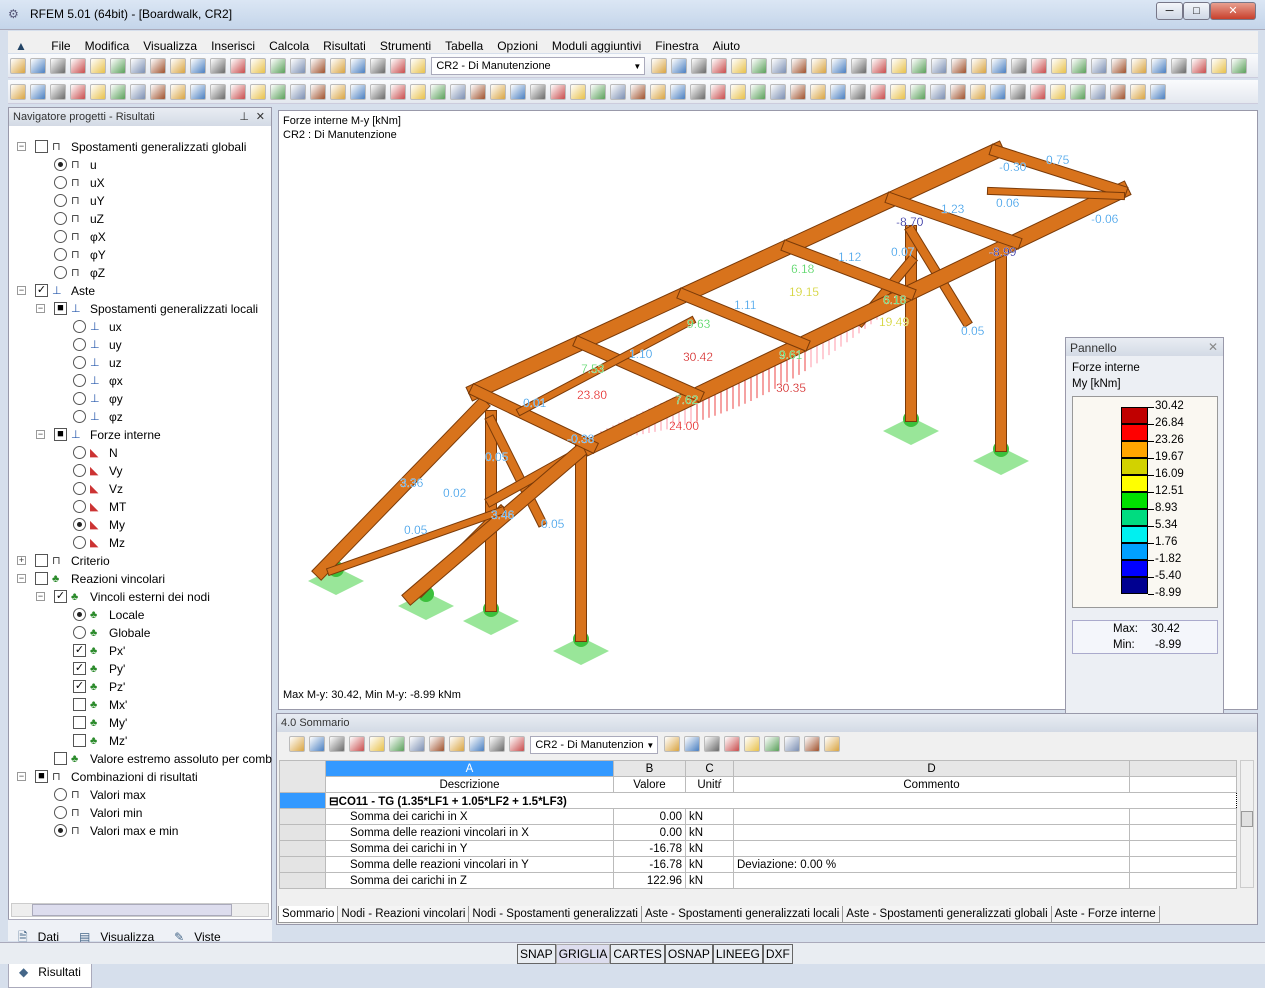 The image size is (1265, 988). What do you see at coordinates (637, 954) in the screenshot?
I see `status-cartes-toggle: CARTES` at bounding box center [637, 954].